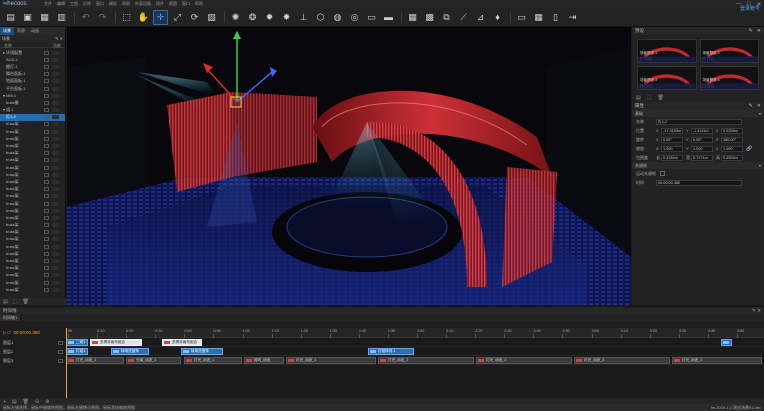 This screenshot has height=411, width=764. Describe the element at coordinates (15, 302) in the screenshot. I see `group-icon: ⬚` at that location.